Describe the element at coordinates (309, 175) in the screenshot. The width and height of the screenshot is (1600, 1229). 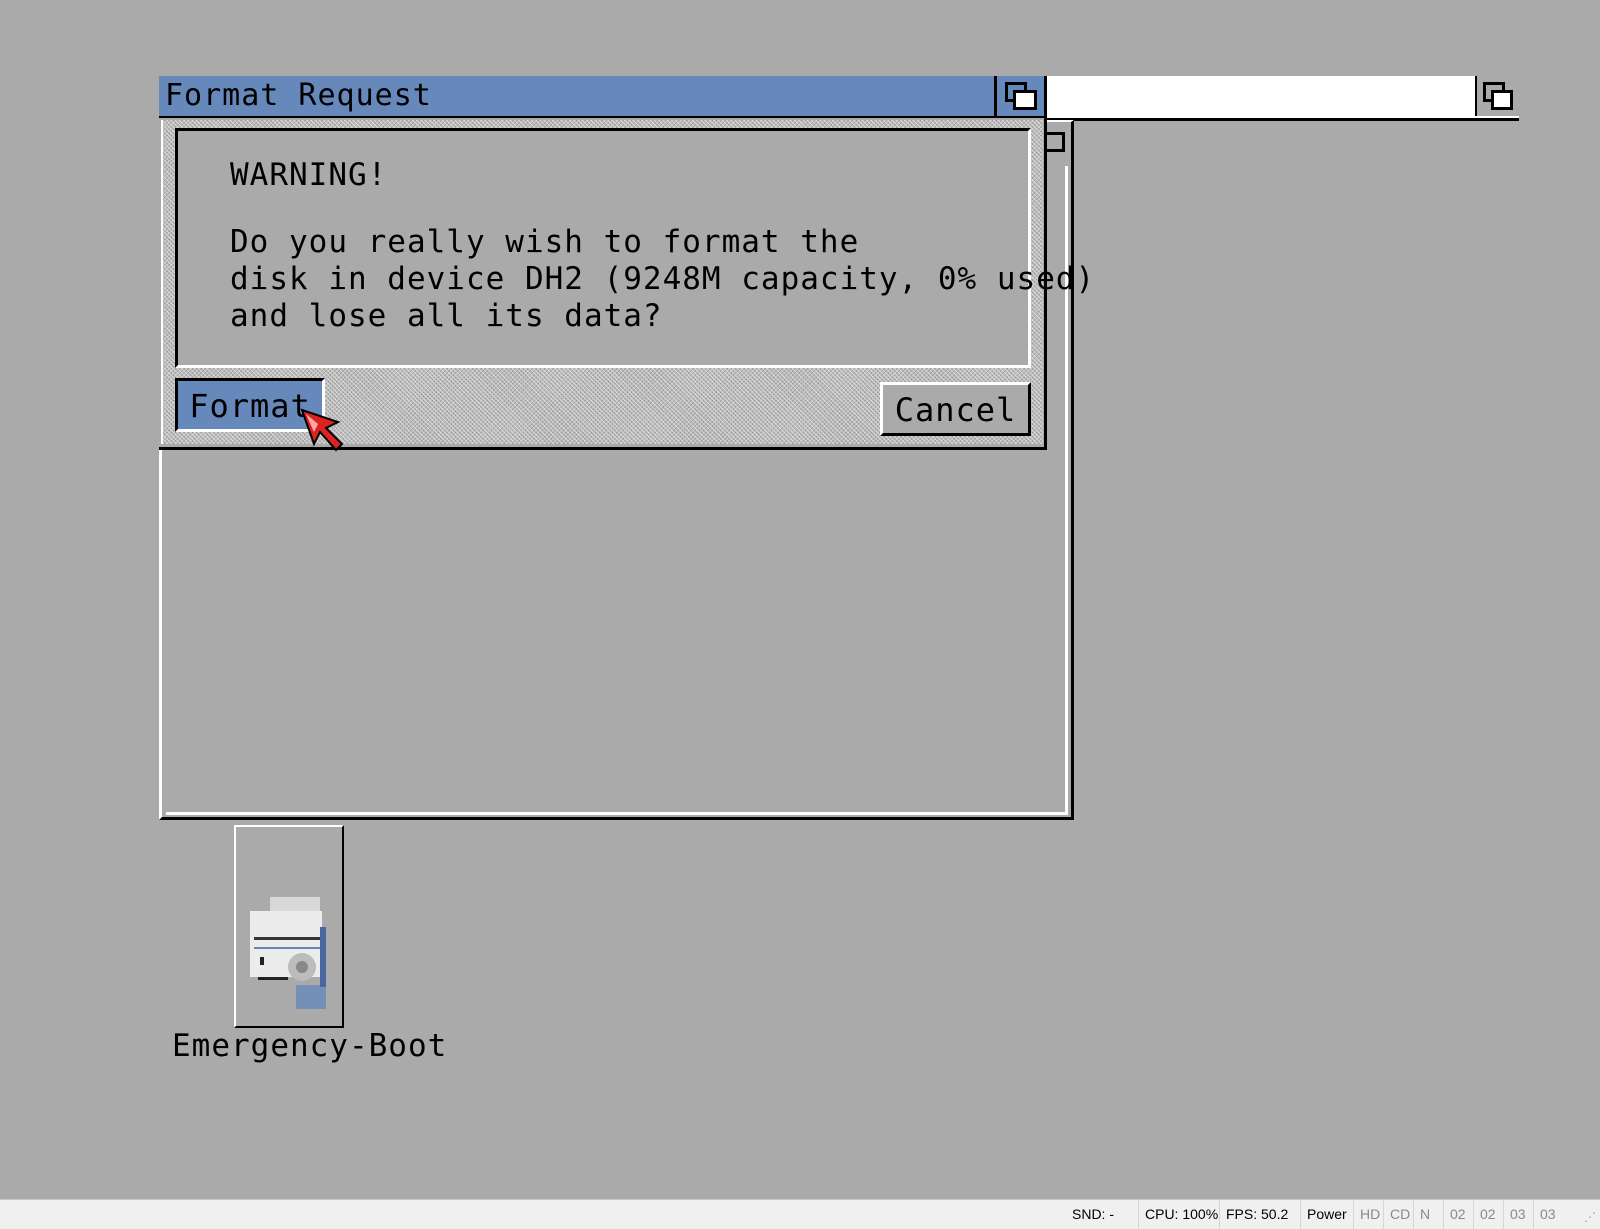
I see `warning-heading: WARNING!` at that location.